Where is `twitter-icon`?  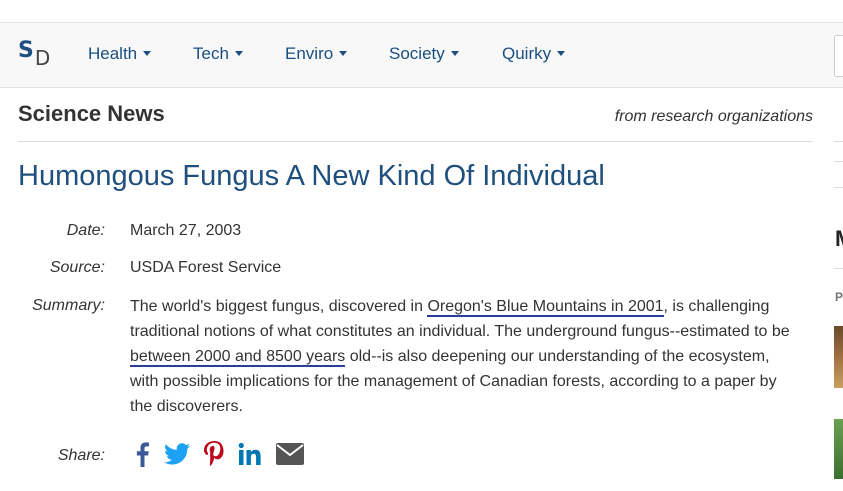 twitter-icon is located at coordinates (177, 456).